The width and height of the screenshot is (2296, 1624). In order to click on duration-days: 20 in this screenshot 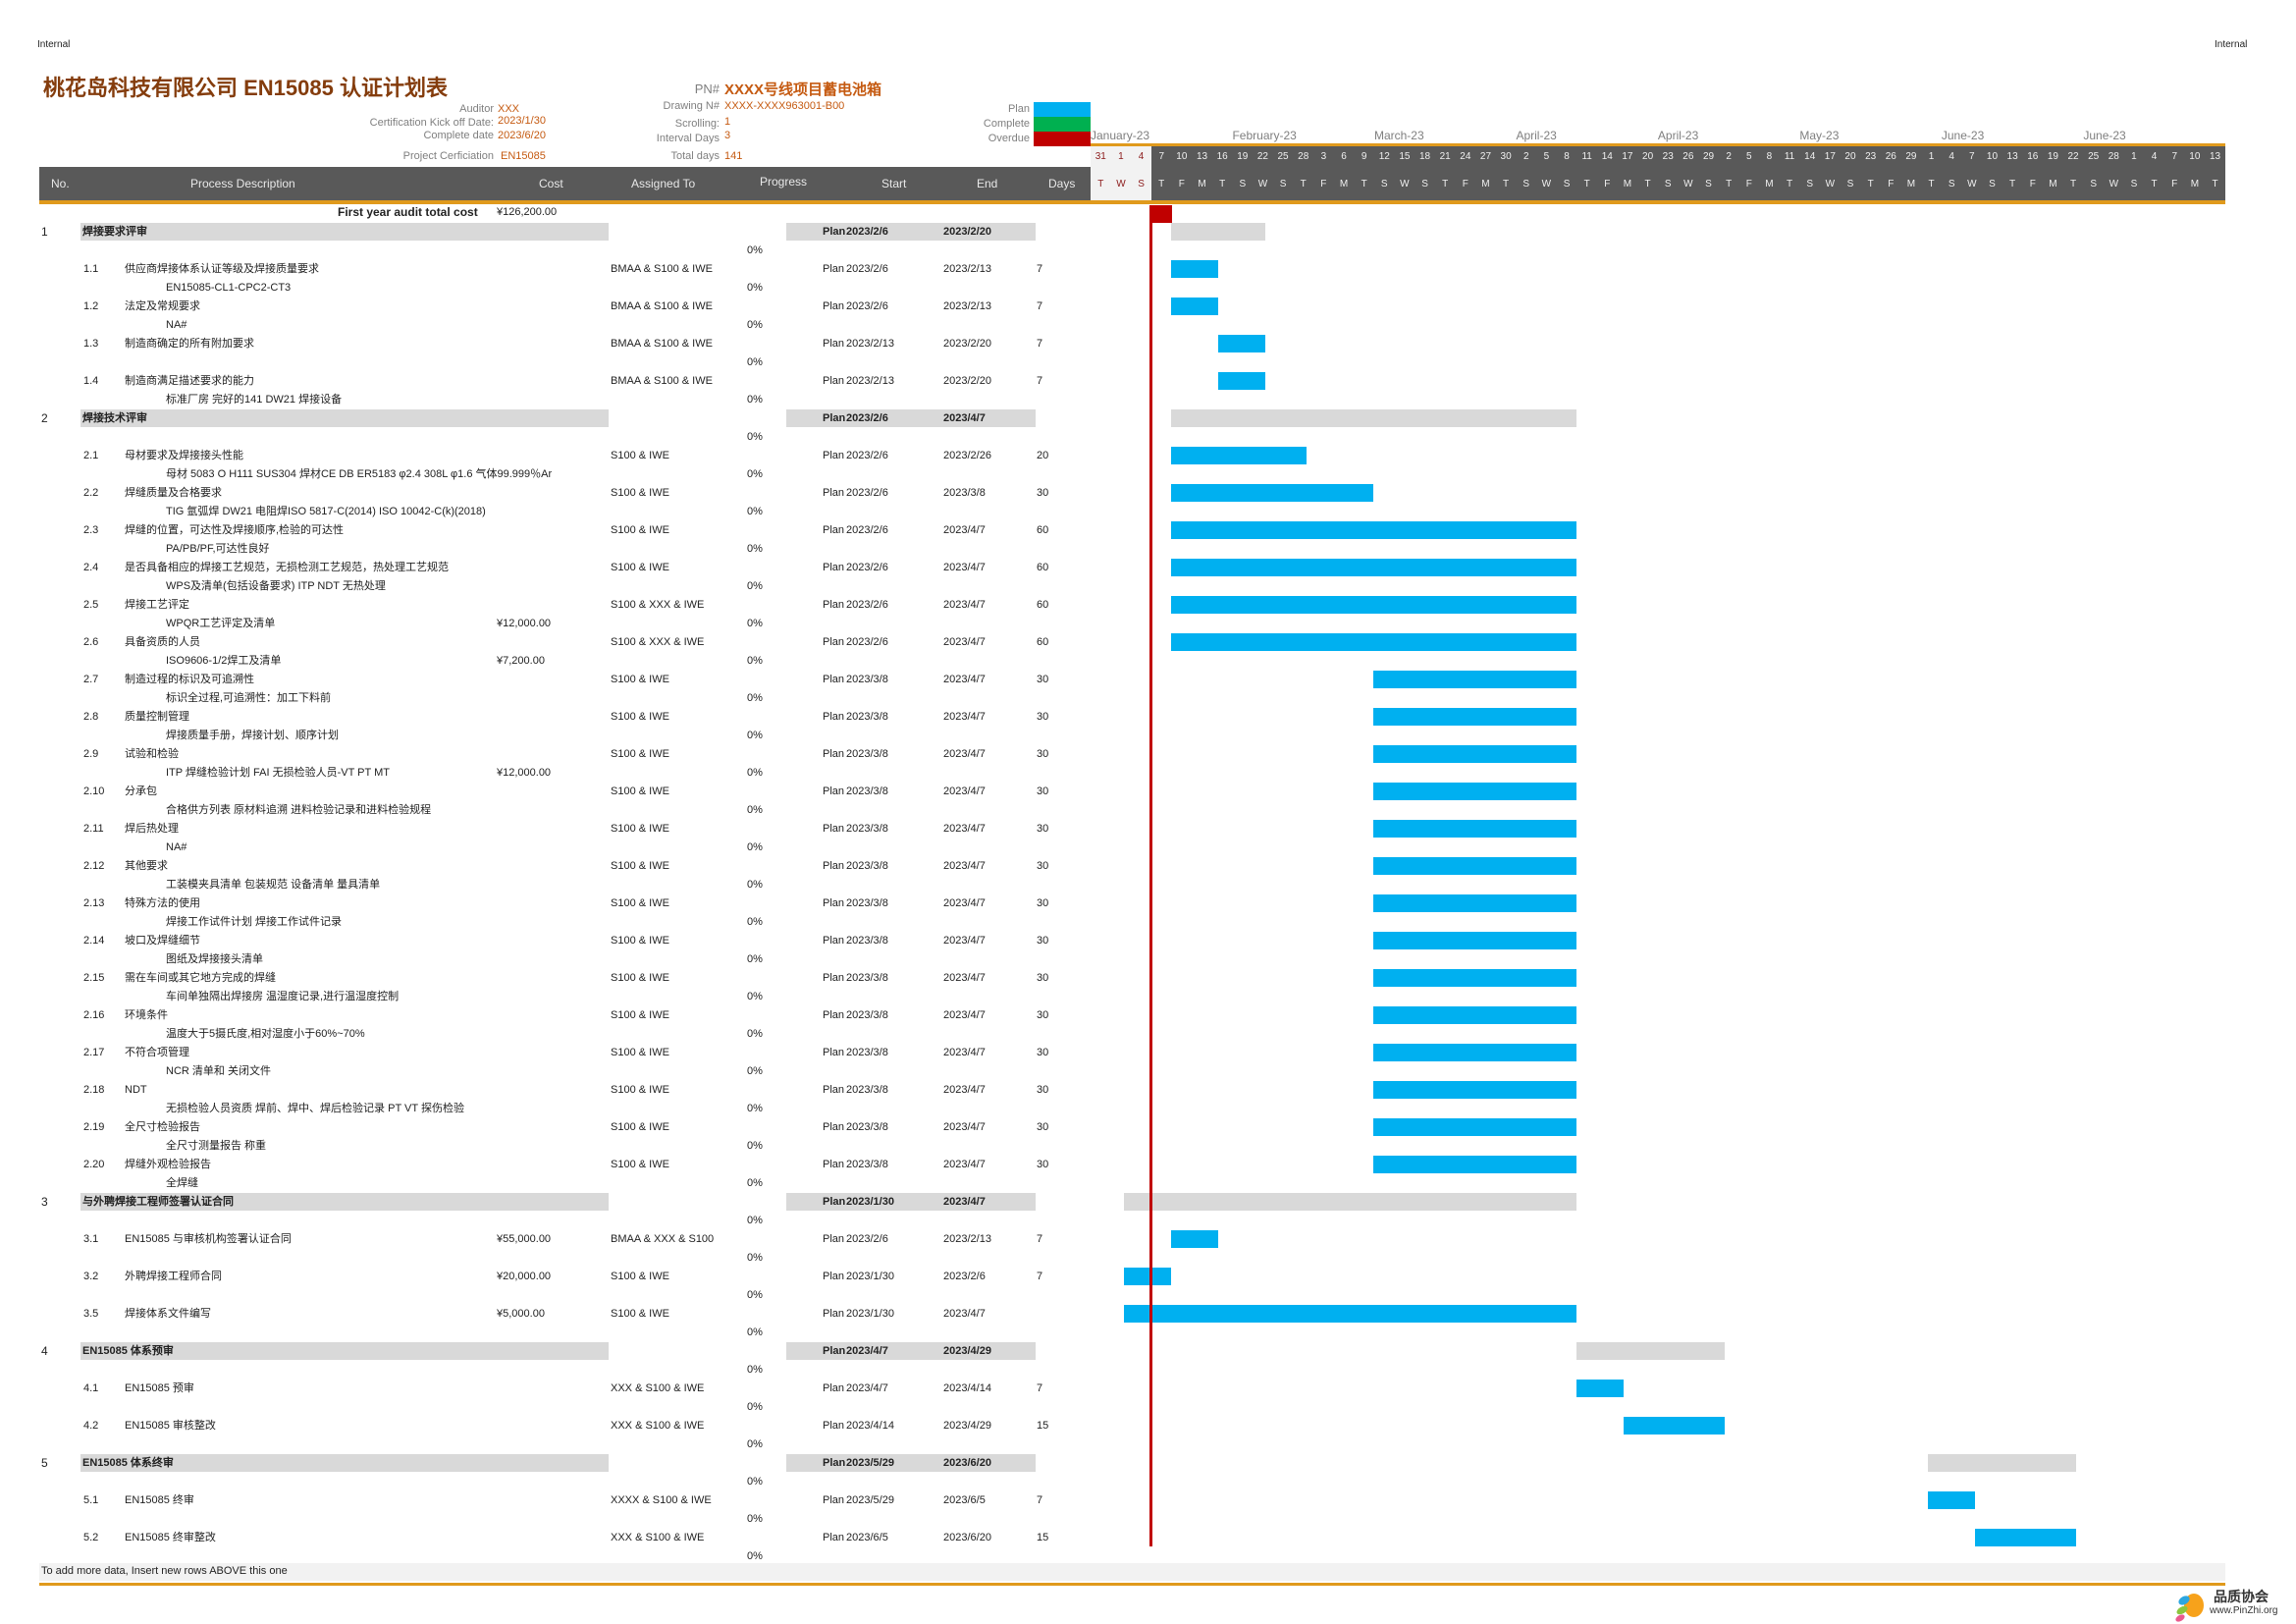, I will do `click(1043, 455)`.